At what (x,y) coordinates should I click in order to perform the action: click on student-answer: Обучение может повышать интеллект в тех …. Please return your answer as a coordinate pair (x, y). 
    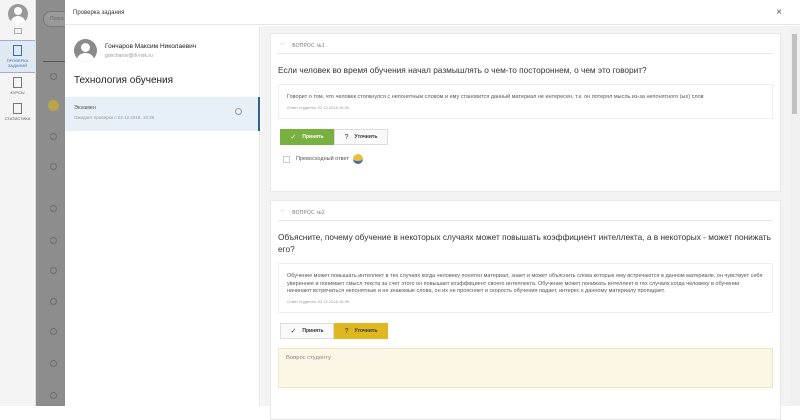
    Looking at the image, I should click on (525, 288).